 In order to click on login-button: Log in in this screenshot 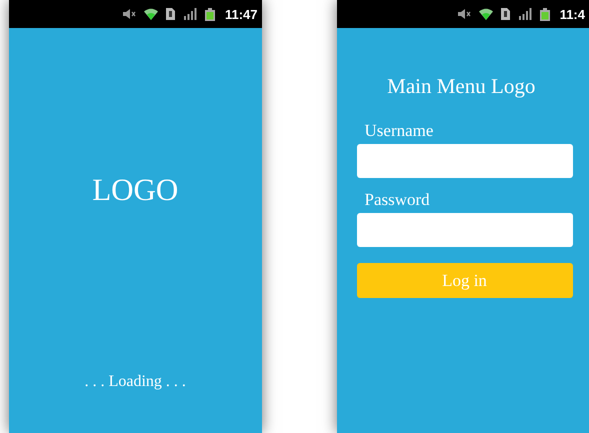, I will do `click(464, 280)`.